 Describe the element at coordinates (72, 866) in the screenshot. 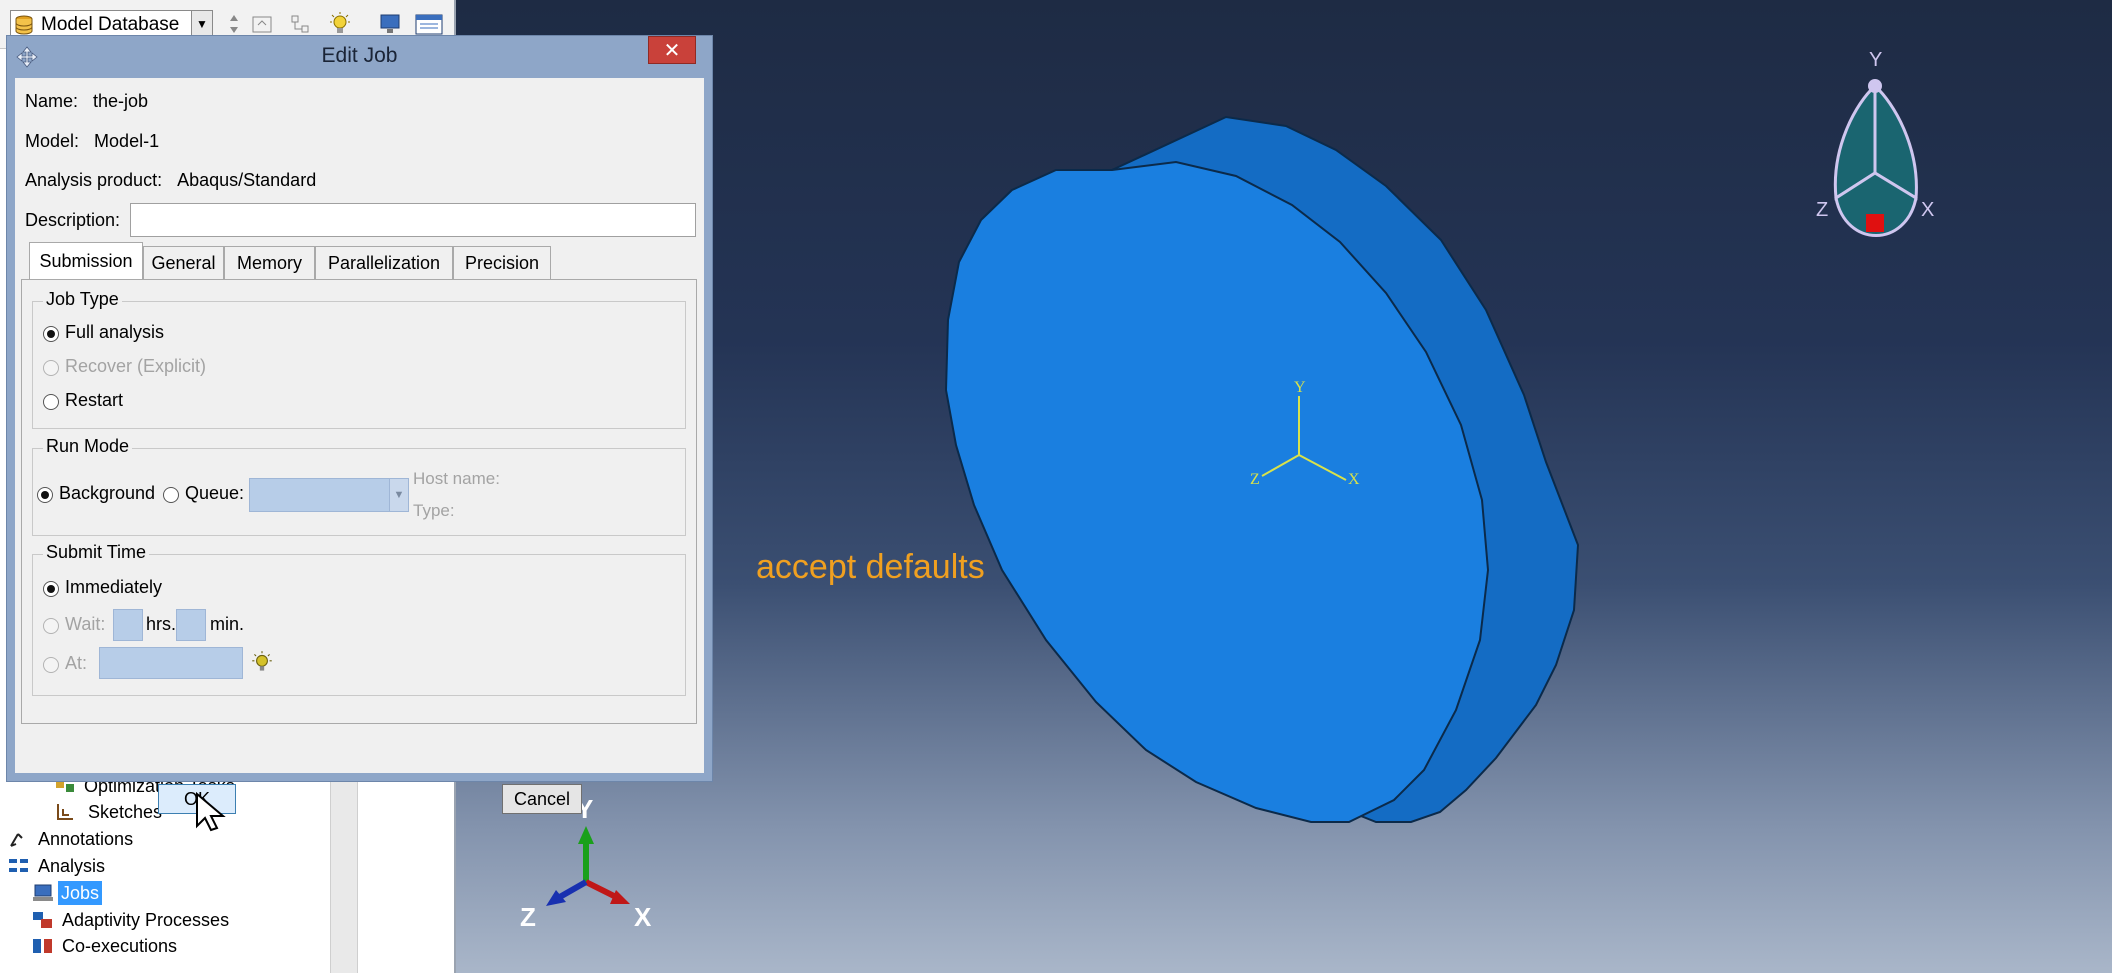

I see `tree-item-label: Analysis` at that location.